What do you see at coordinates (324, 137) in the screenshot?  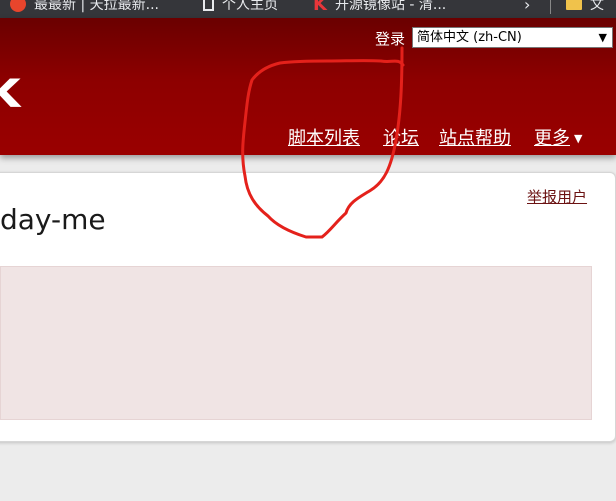 I see `nav-scripts-link: 脚本列表` at bounding box center [324, 137].